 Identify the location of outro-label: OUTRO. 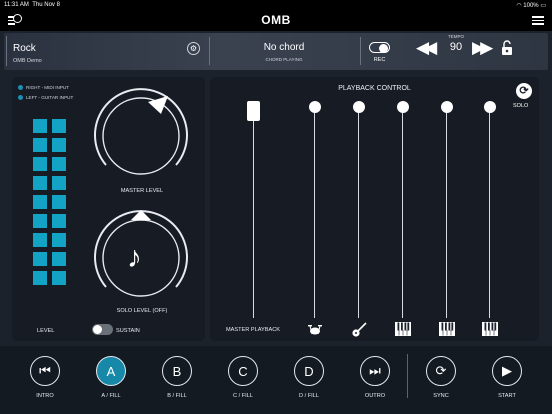
(375, 396).